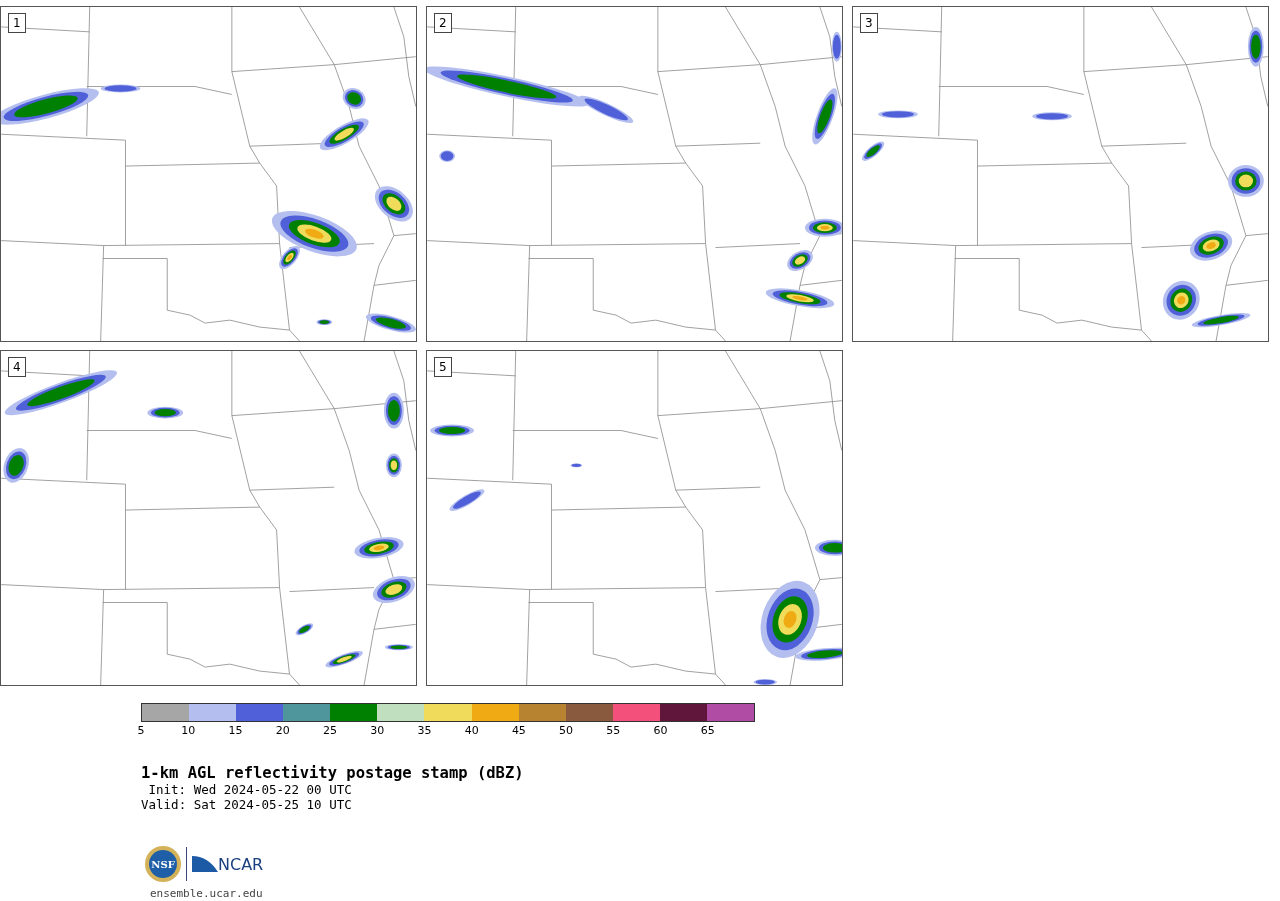 This screenshot has width=1280, height=901. What do you see at coordinates (424, 731) in the screenshot?
I see `tick-label: 35` at bounding box center [424, 731].